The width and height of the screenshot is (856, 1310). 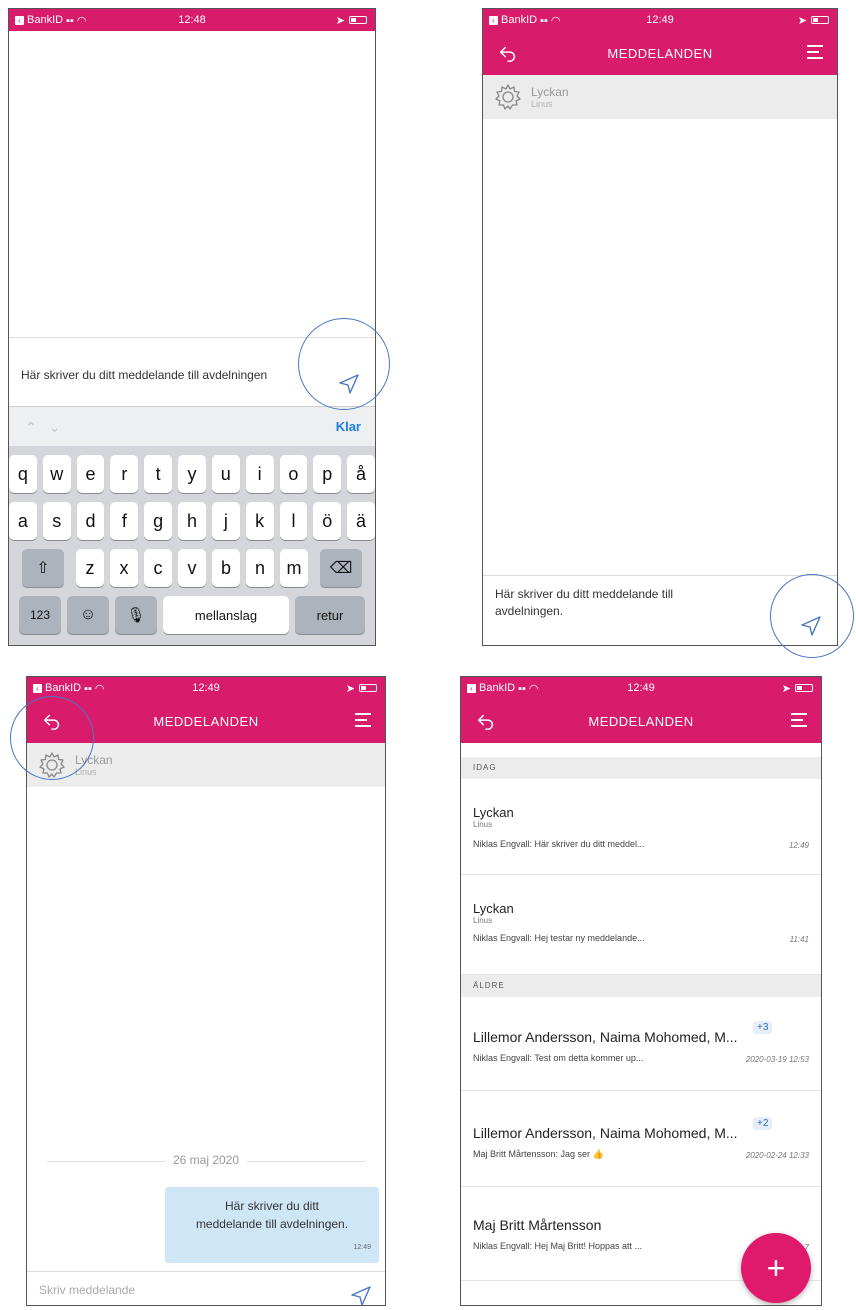 What do you see at coordinates (206, 1161) in the screenshot?
I see `date-divider: 26 maj 2020` at bounding box center [206, 1161].